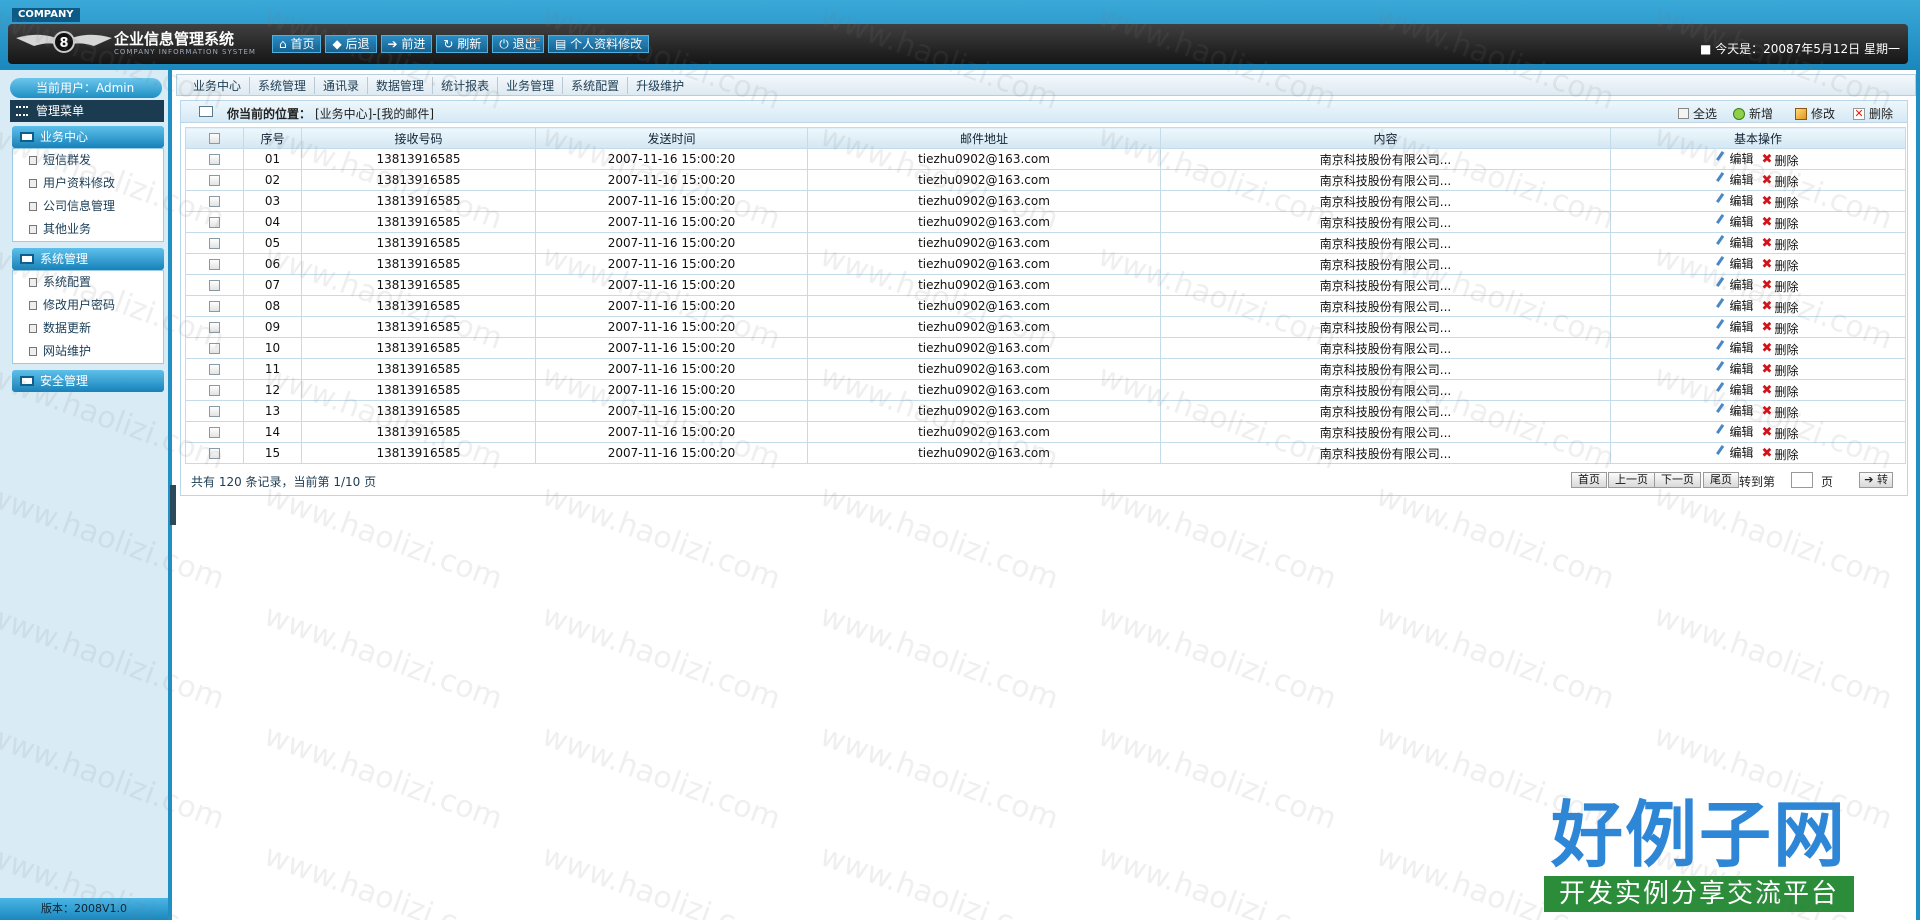 Image resolution: width=1920 pixels, height=920 pixels. What do you see at coordinates (1589, 480) in the screenshot?
I see `first-page-button: 首页` at bounding box center [1589, 480].